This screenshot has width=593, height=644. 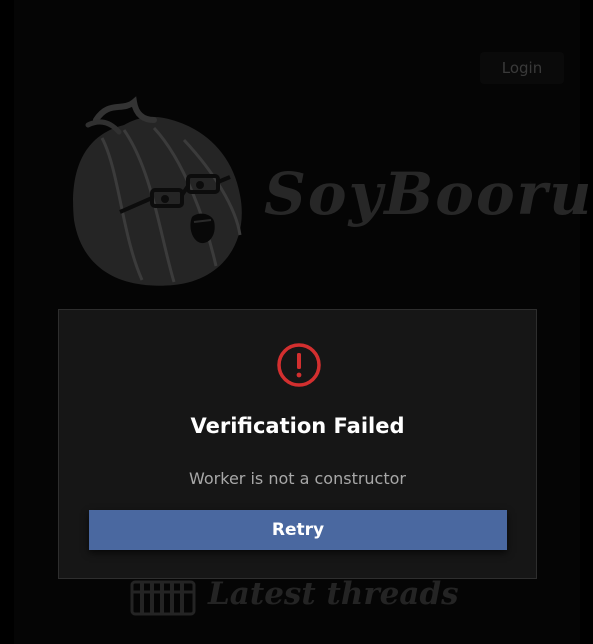 I want to click on latest-threads-heading: Latest threads, so click(x=300, y=599).